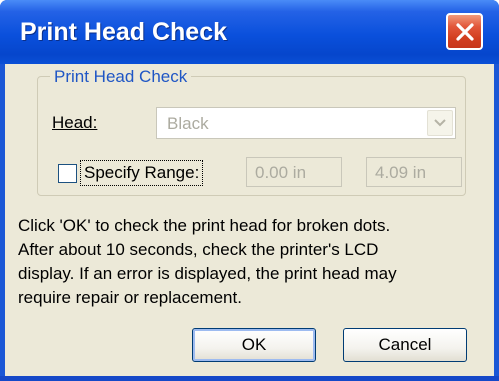 This screenshot has height=381, width=499. Describe the element at coordinates (121, 77) in the screenshot. I see `group-legend: Print Head Check` at that location.